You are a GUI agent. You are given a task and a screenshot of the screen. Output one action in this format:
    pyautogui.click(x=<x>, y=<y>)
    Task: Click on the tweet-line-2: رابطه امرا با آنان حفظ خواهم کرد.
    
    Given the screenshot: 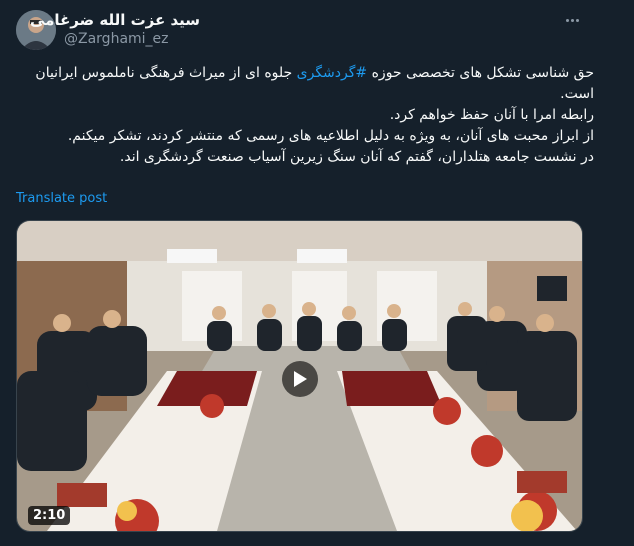 What is the action you would take?
    pyautogui.click(x=491, y=115)
    